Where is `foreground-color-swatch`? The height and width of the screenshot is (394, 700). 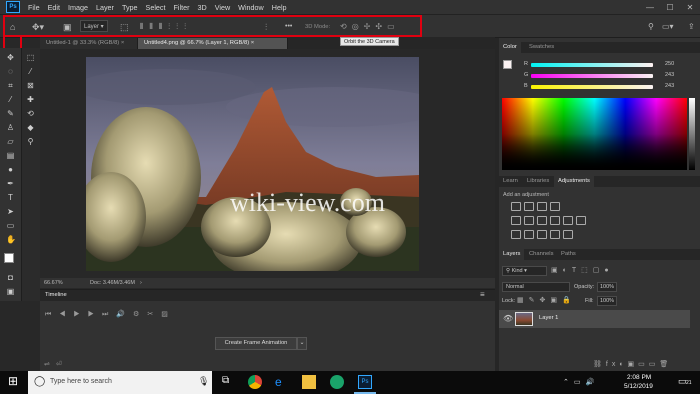
foreground-color-swatch is located at coordinates (9, 258).